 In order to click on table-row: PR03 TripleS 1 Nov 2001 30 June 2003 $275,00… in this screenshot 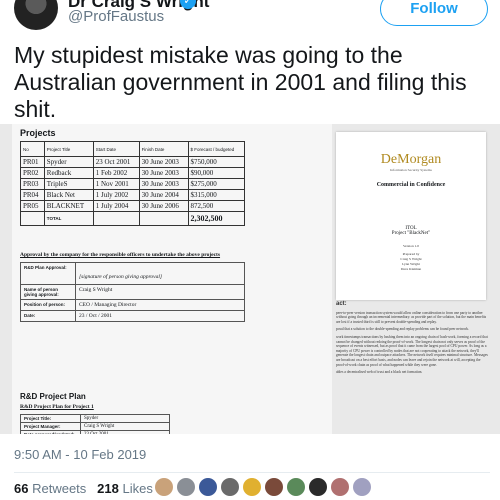, I will do `click(133, 184)`.